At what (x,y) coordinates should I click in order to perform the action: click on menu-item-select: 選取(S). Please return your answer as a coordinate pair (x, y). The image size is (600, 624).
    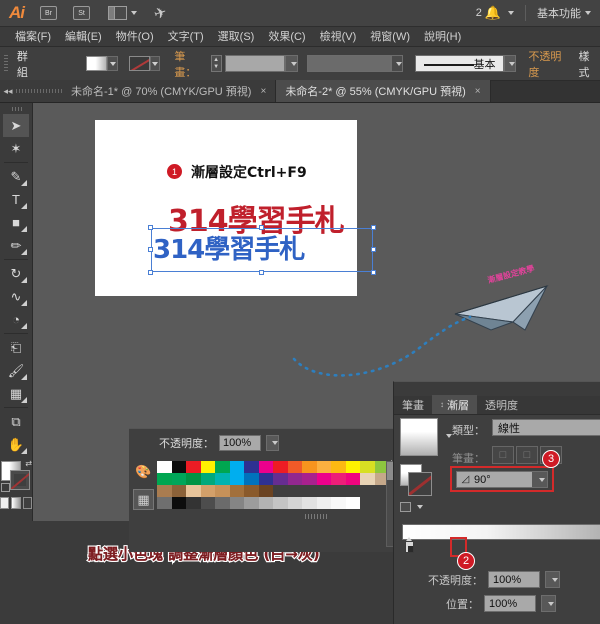
    Looking at the image, I should click on (236, 37).